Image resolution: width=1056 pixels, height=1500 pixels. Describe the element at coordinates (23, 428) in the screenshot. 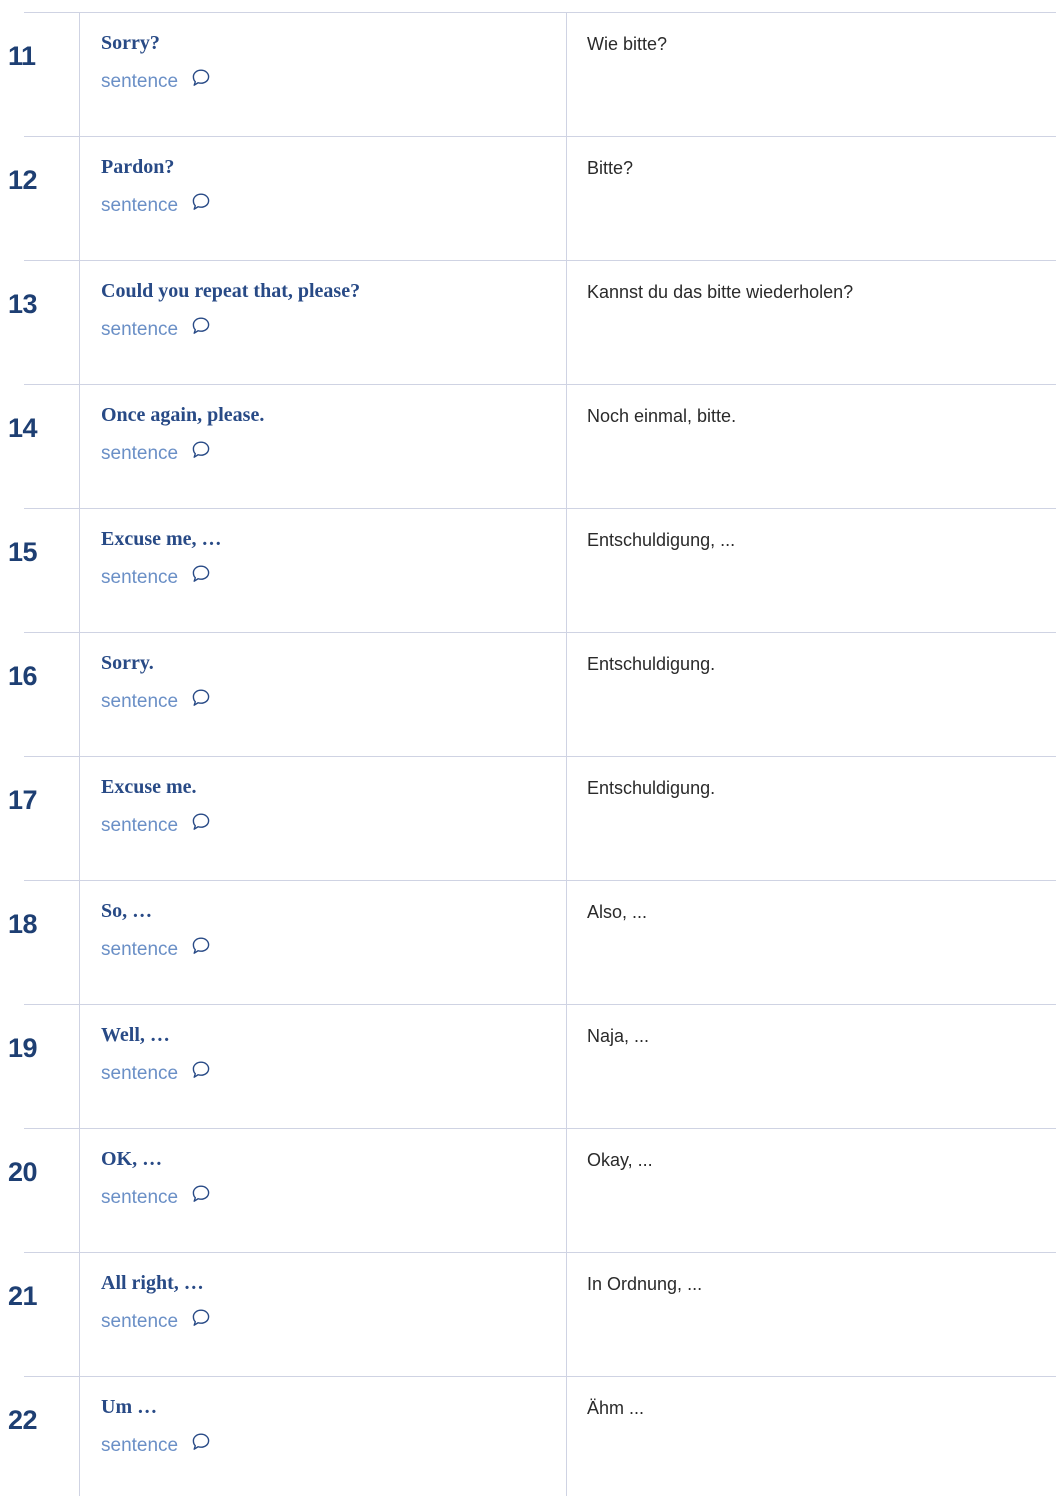

I see `row-number: 14` at that location.